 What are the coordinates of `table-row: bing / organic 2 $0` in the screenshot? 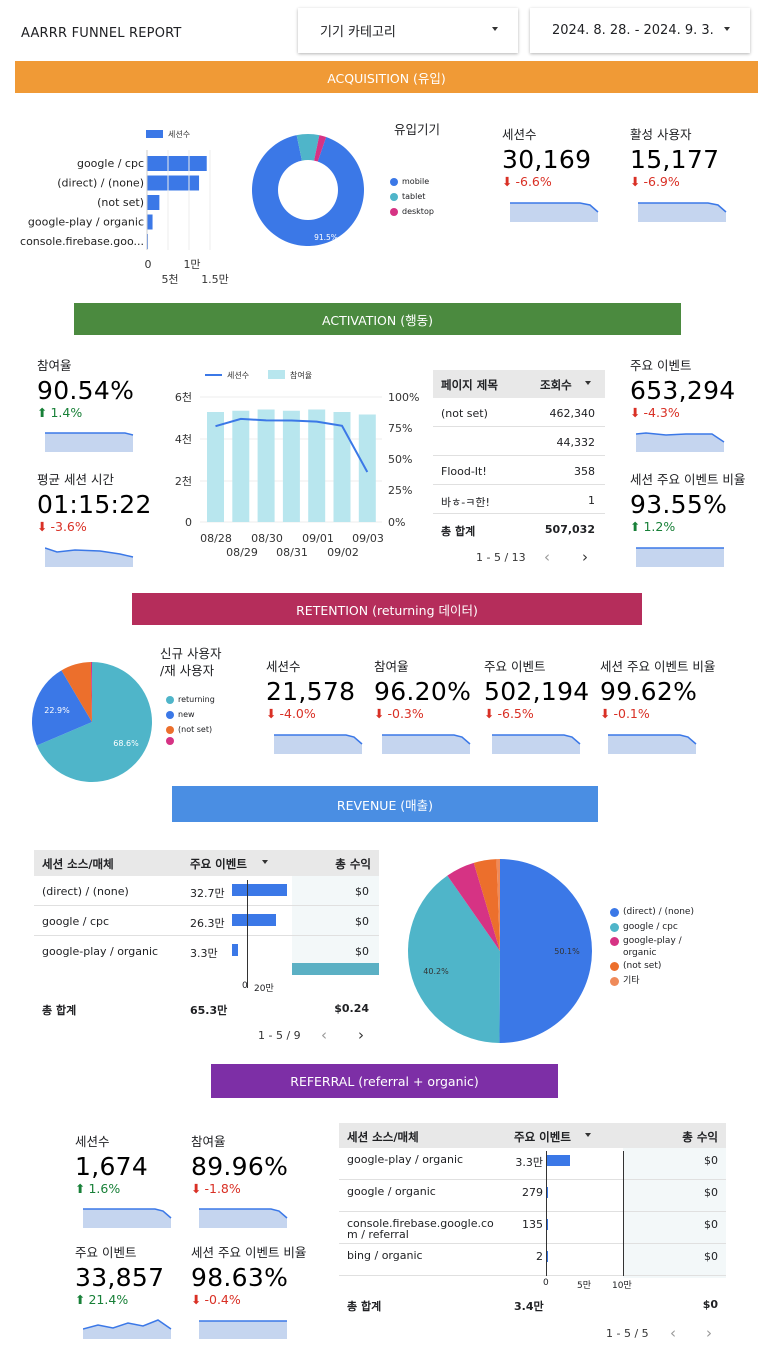 It's located at (532, 1260).